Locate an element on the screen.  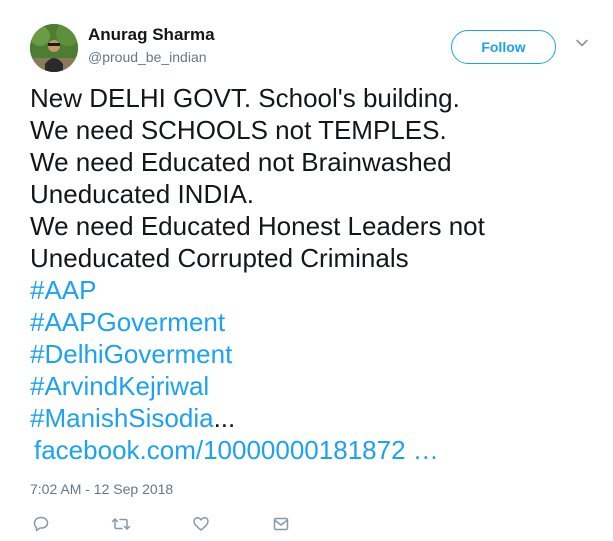
hashtag-link: #DelhiGoverment is located at coordinates (131, 354).